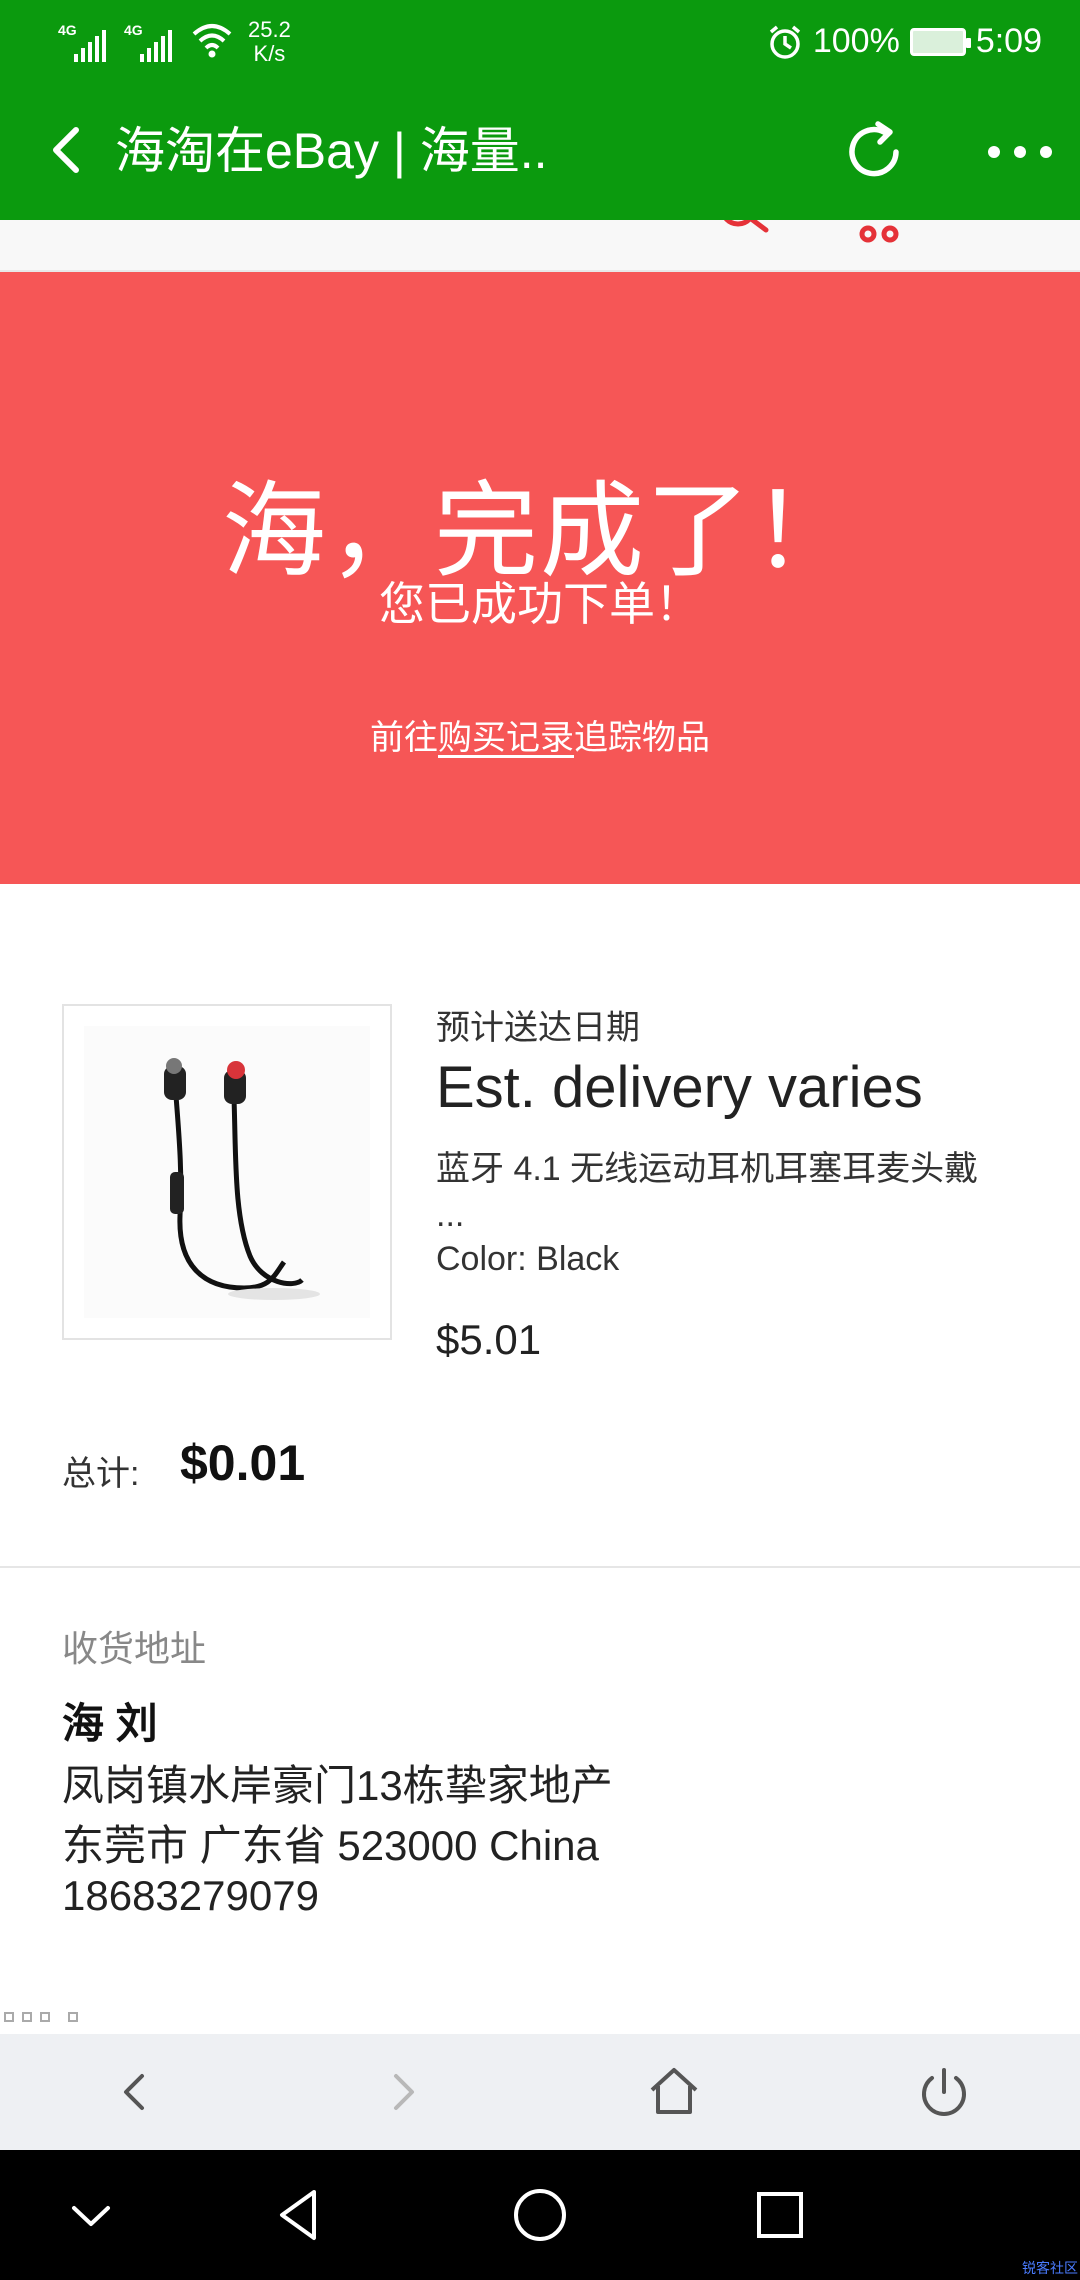  What do you see at coordinates (91, 2215) in the screenshot?
I see `chevron-down-icon` at bounding box center [91, 2215].